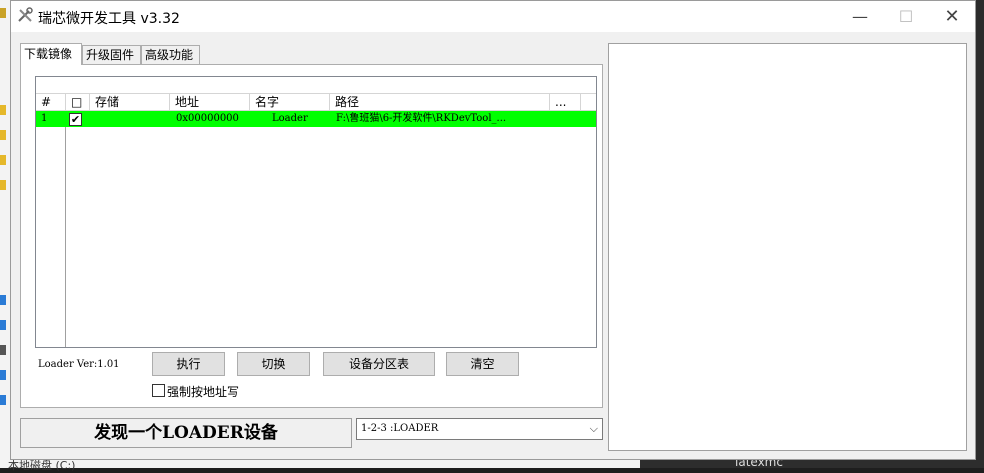 The width and height of the screenshot is (984, 473). What do you see at coordinates (290, 118) in the screenshot?
I see `row-name: Loader` at bounding box center [290, 118].